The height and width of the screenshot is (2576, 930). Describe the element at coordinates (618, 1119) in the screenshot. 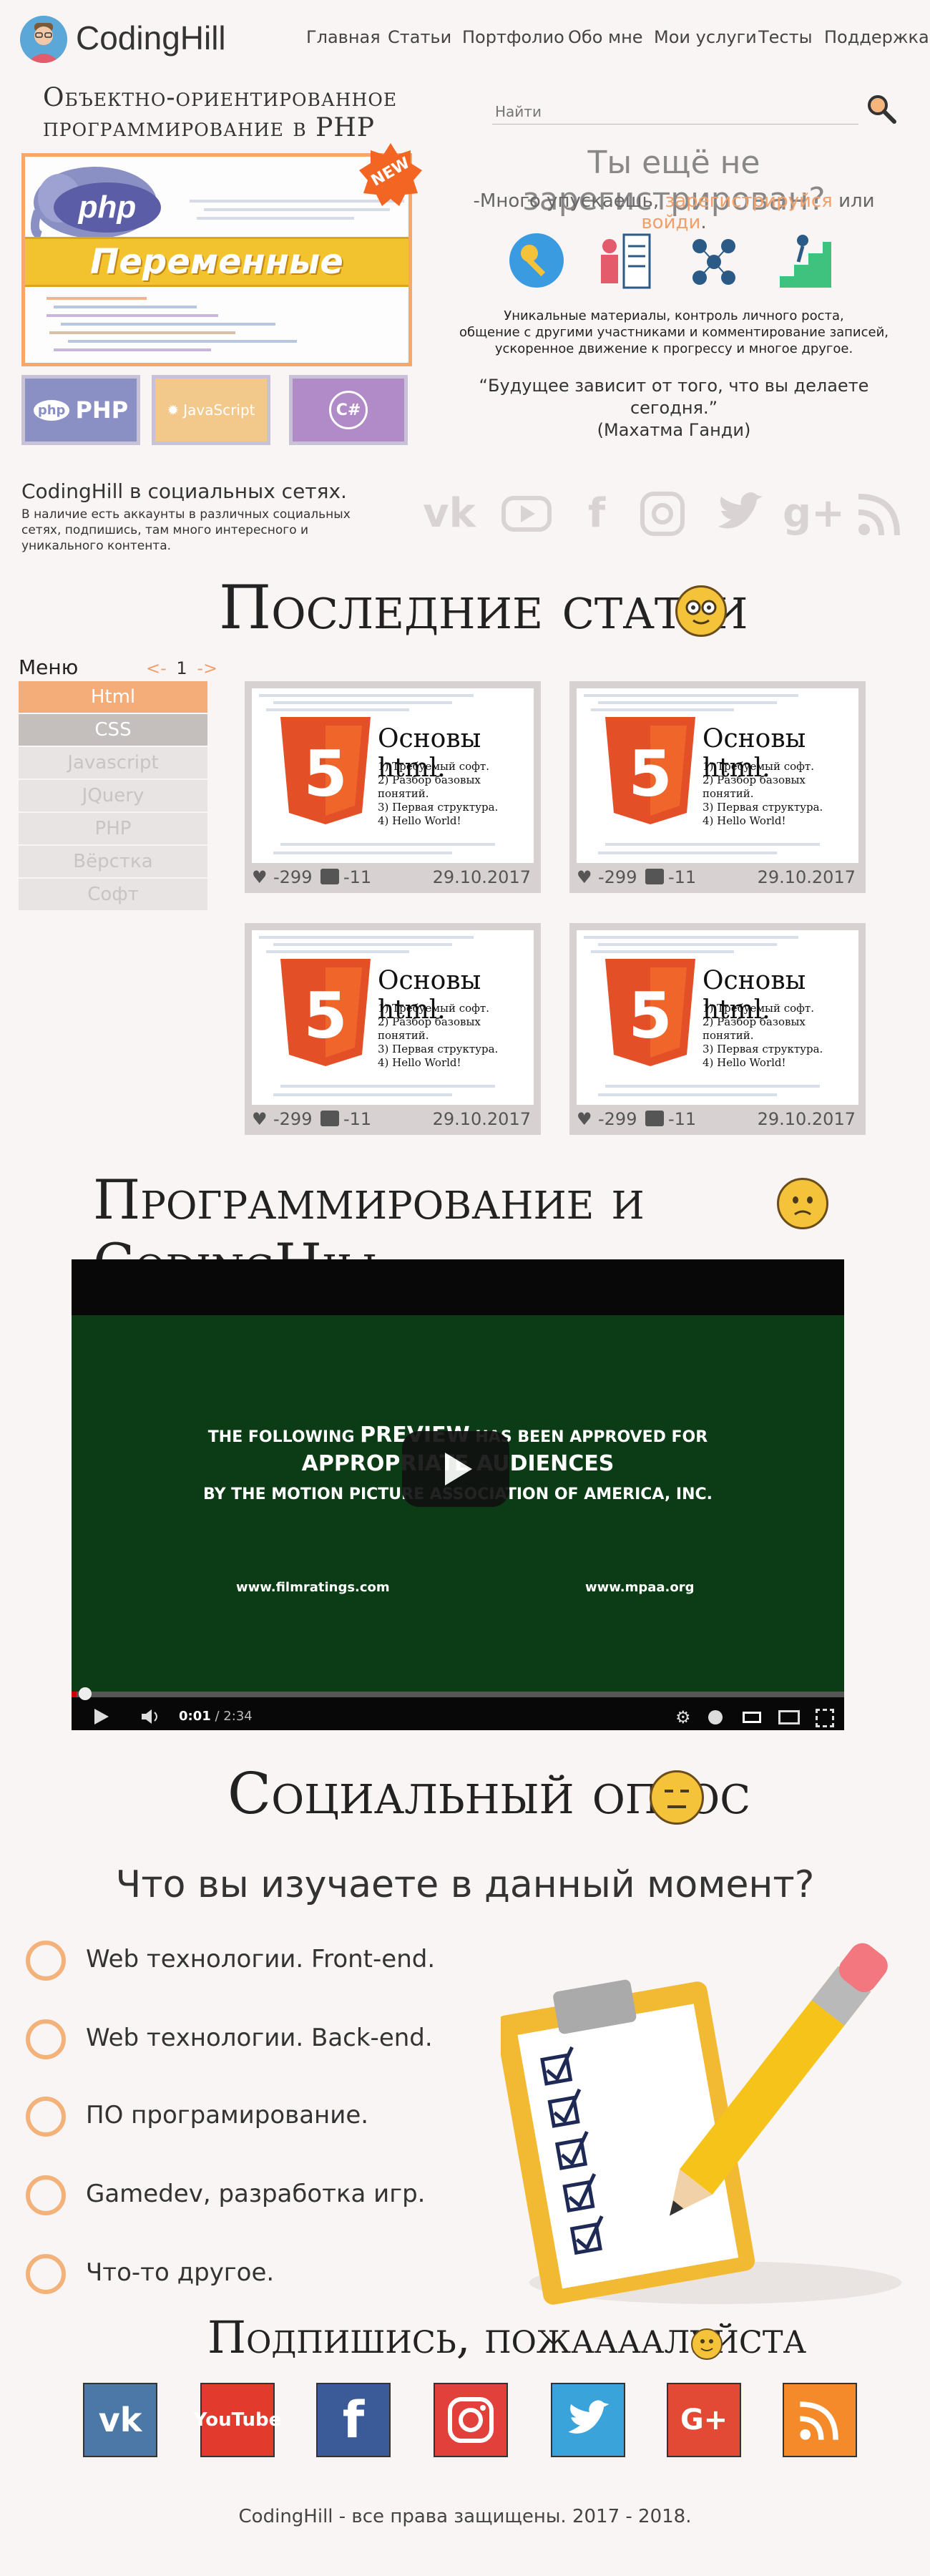

I see `likes-count: -299` at that location.